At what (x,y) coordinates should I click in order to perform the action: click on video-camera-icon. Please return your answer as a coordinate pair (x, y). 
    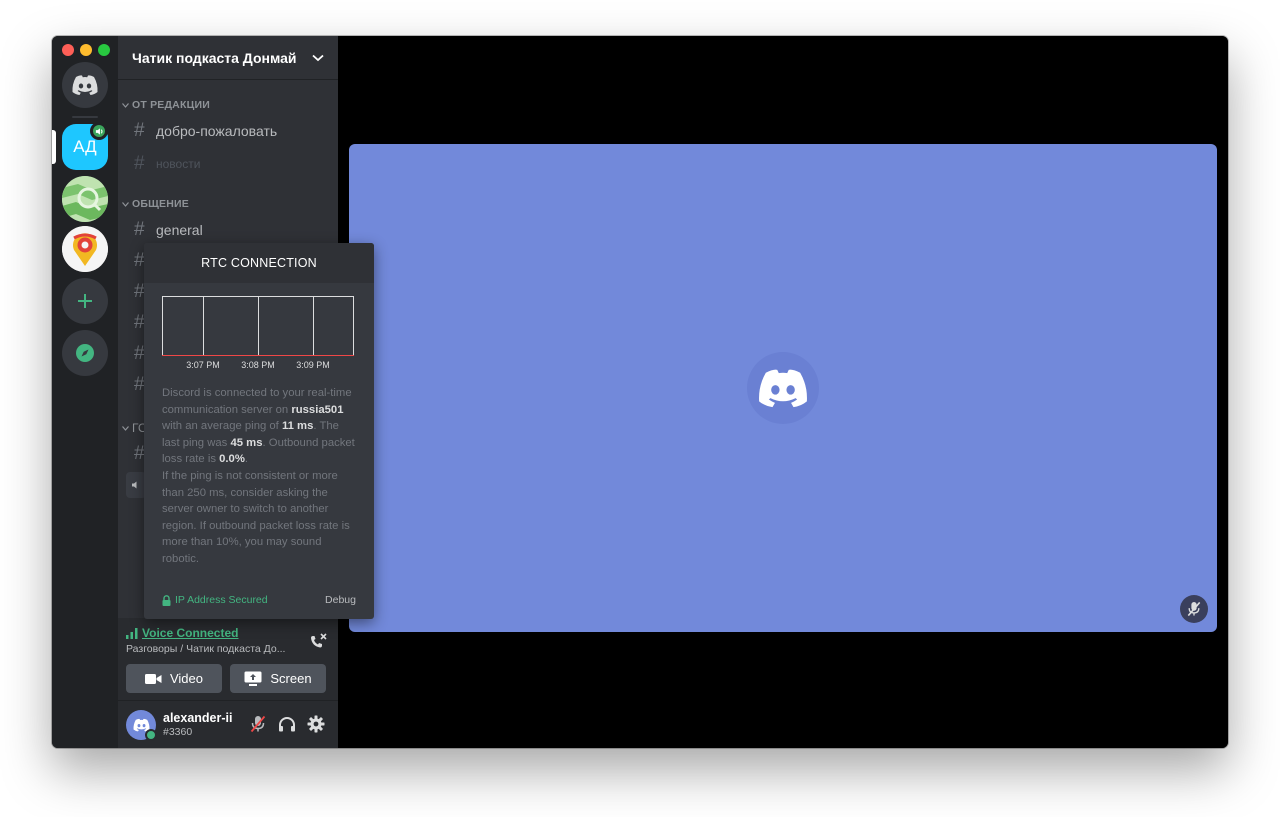
    Looking at the image, I should click on (153, 678).